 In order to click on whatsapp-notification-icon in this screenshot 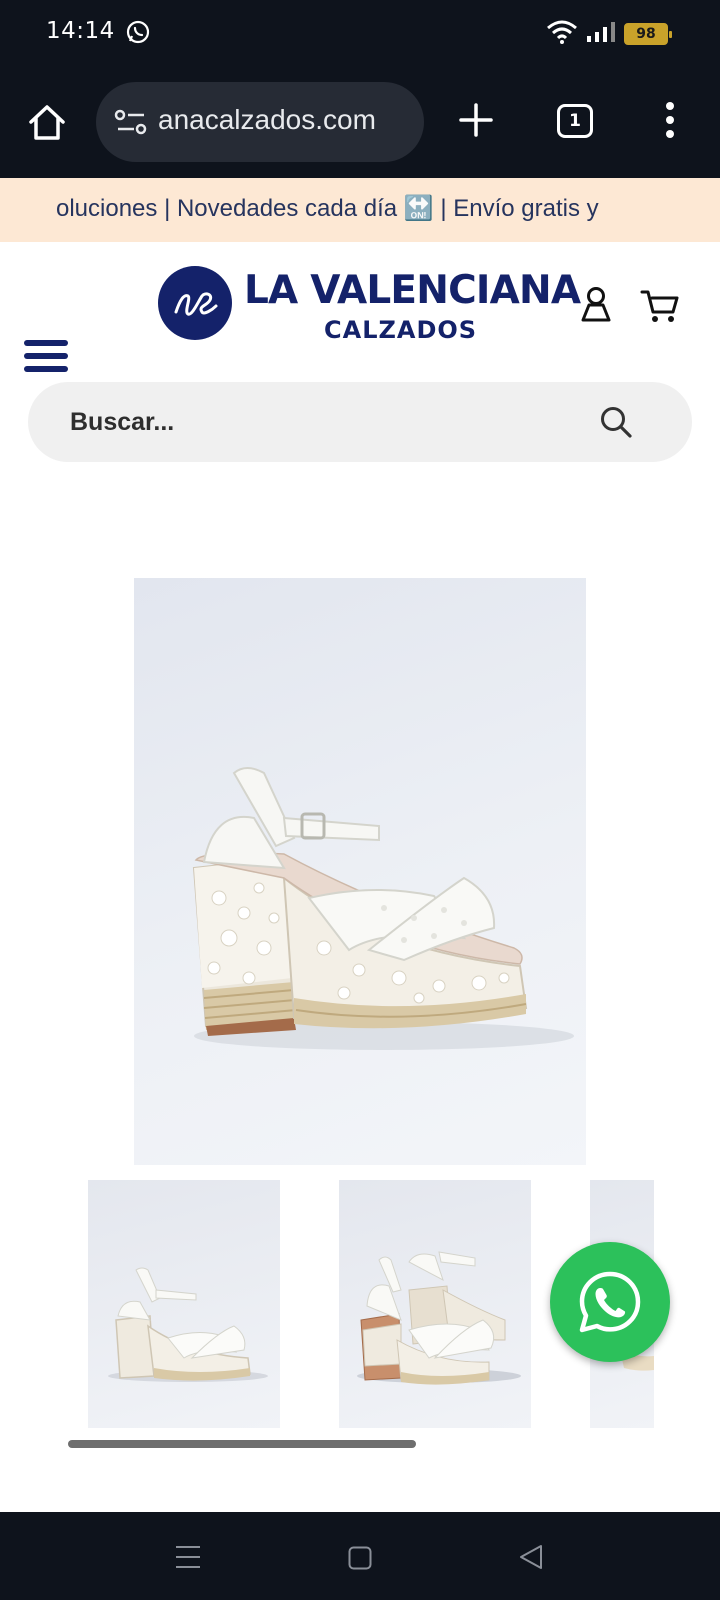, I will do `click(138, 34)`.